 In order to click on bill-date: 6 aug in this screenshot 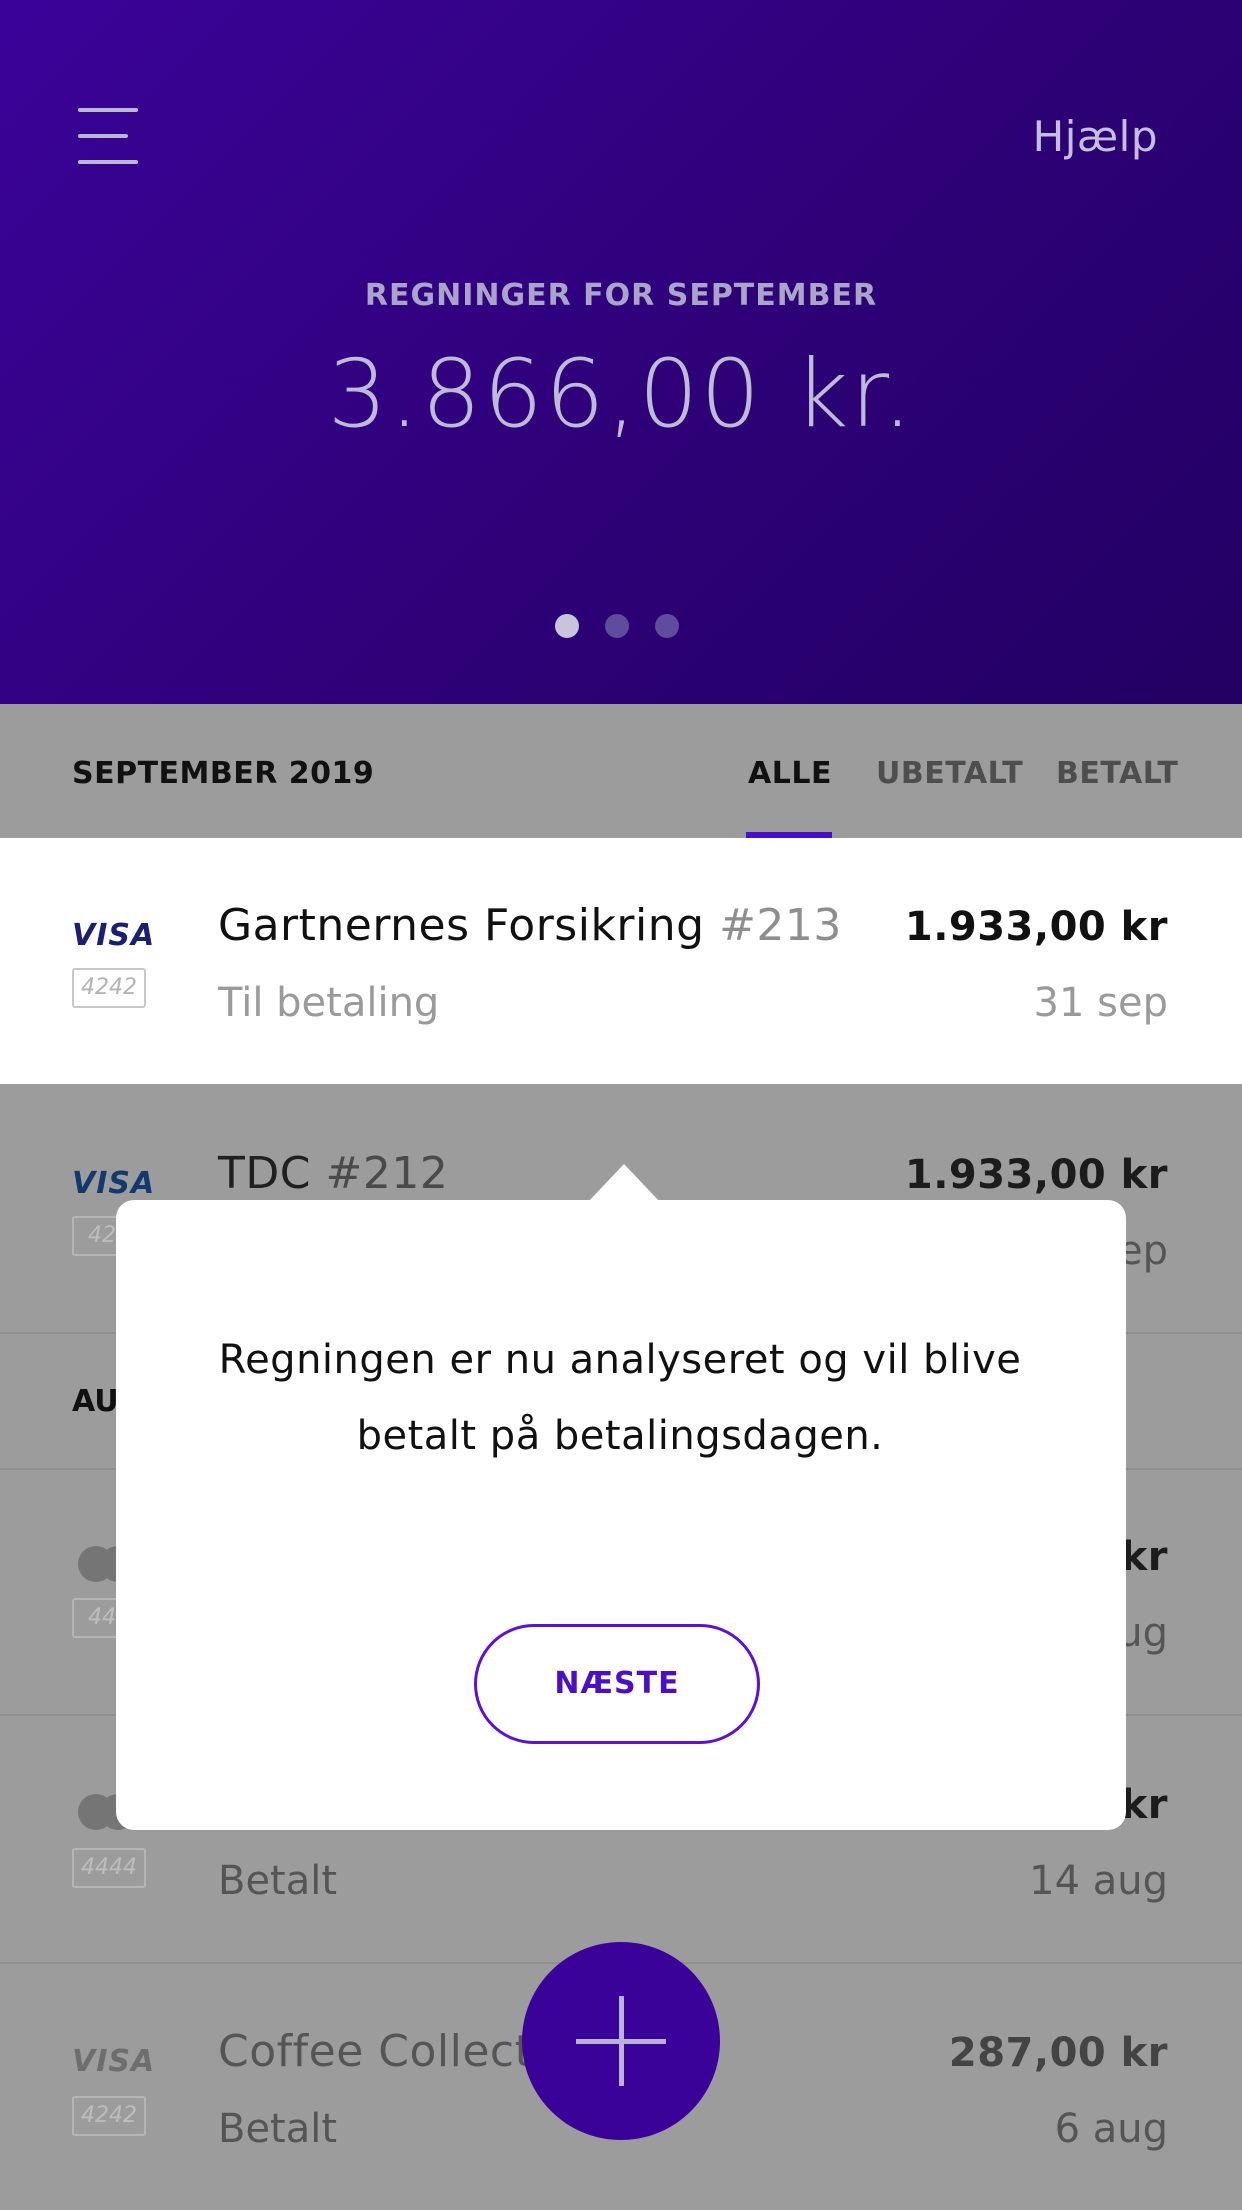, I will do `click(1111, 2129)`.